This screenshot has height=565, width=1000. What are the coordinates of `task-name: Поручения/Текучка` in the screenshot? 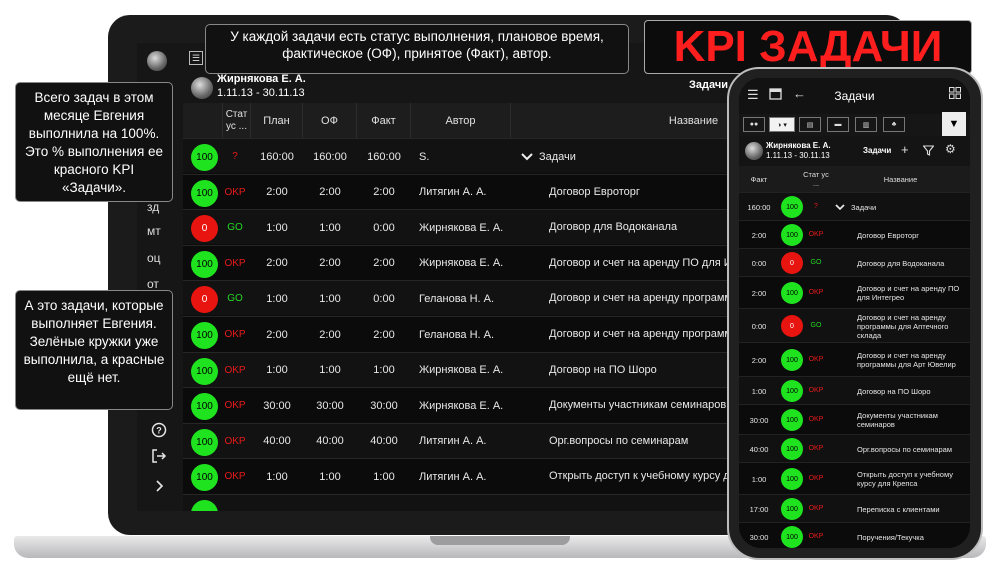 It's located at (890, 537).